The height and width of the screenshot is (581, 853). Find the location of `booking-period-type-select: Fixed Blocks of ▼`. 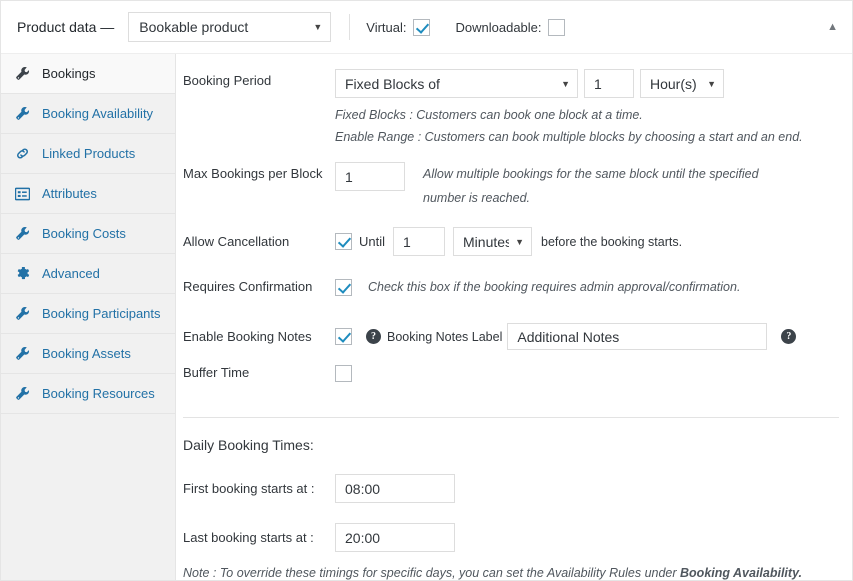

booking-period-type-select: Fixed Blocks of ▼ is located at coordinates (456, 83).